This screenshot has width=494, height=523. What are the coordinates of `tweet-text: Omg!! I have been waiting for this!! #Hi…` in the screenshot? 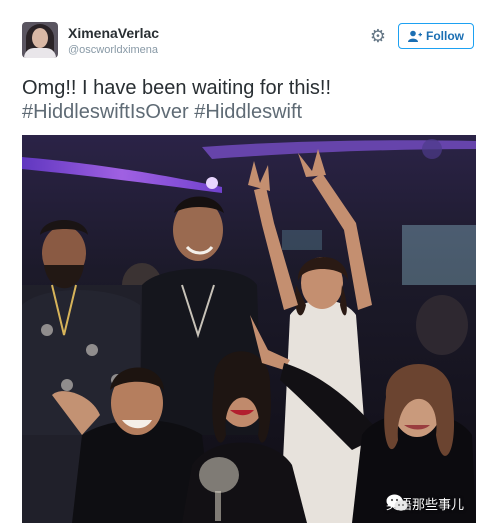 It's located at (252, 100).